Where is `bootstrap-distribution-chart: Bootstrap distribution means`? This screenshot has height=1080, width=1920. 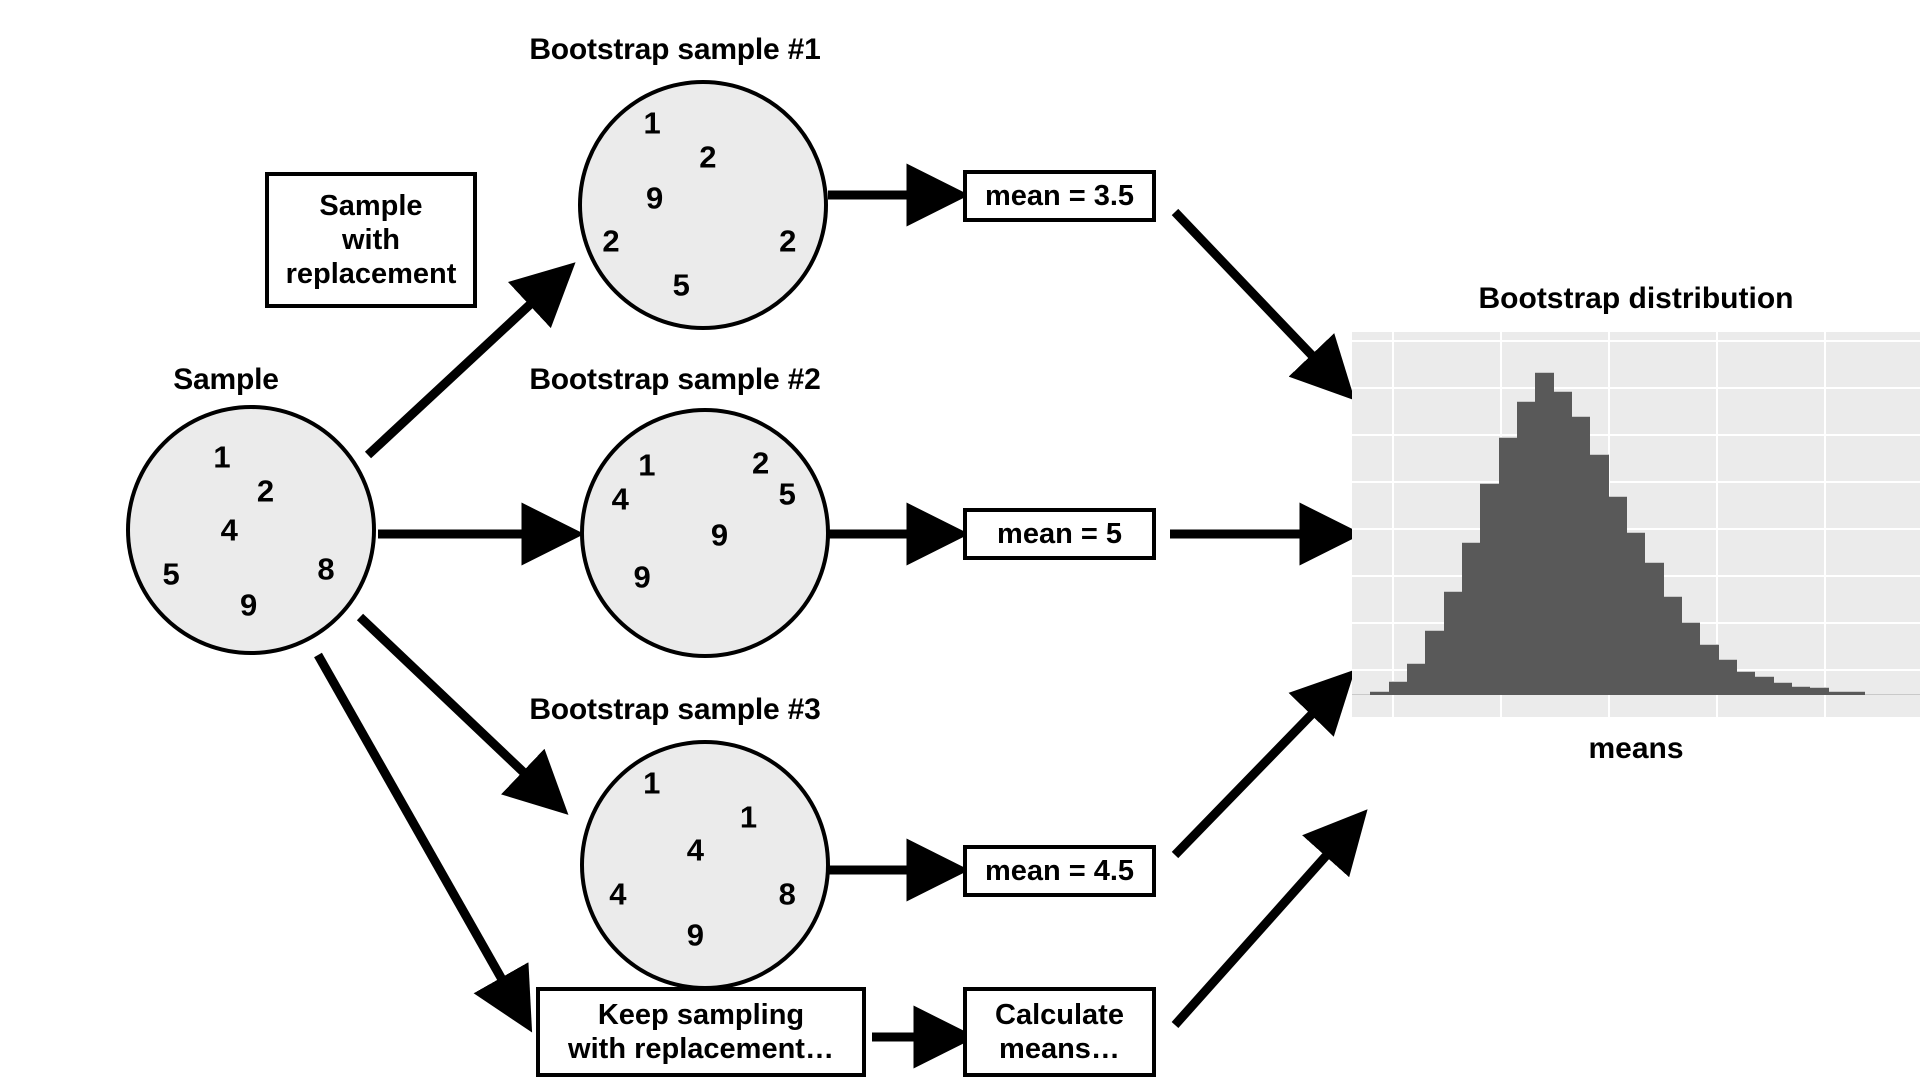 bootstrap-distribution-chart: Bootstrap distribution means is located at coordinates (1636, 542).